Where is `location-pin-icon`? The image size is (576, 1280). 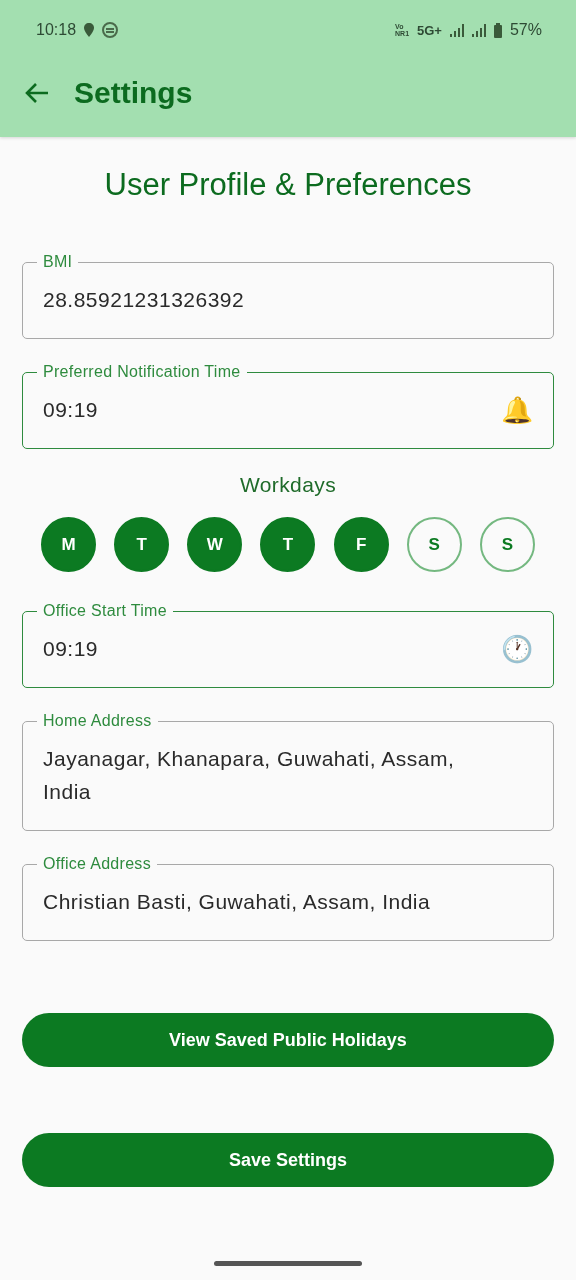
location-pin-icon is located at coordinates (89, 30).